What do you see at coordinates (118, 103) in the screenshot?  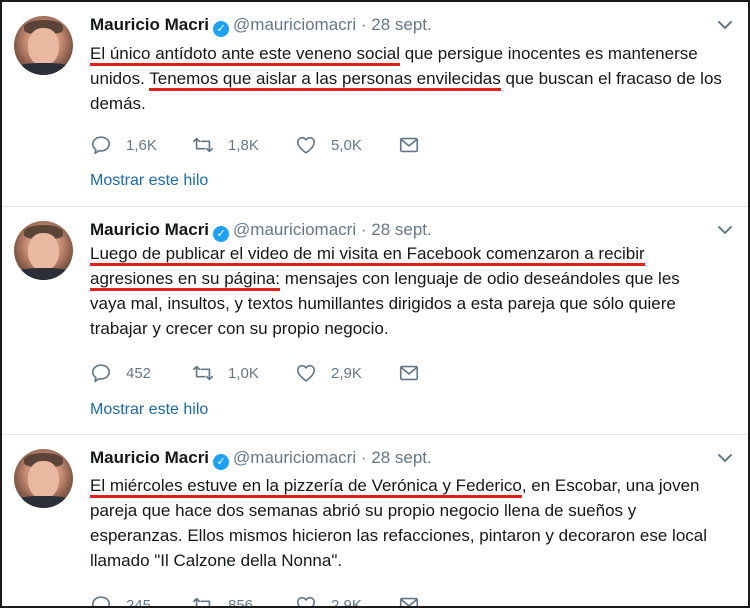 I see `text-segment: demás.` at bounding box center [118, 103].